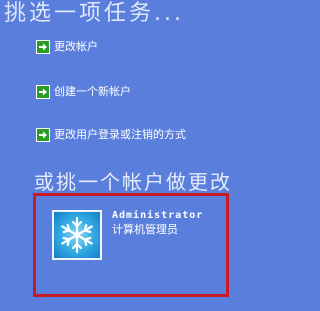 This screenshot has height=311, width=320. I want to click on pick-account-heading: 或挑一个帐户做更改, so click(133, 182).